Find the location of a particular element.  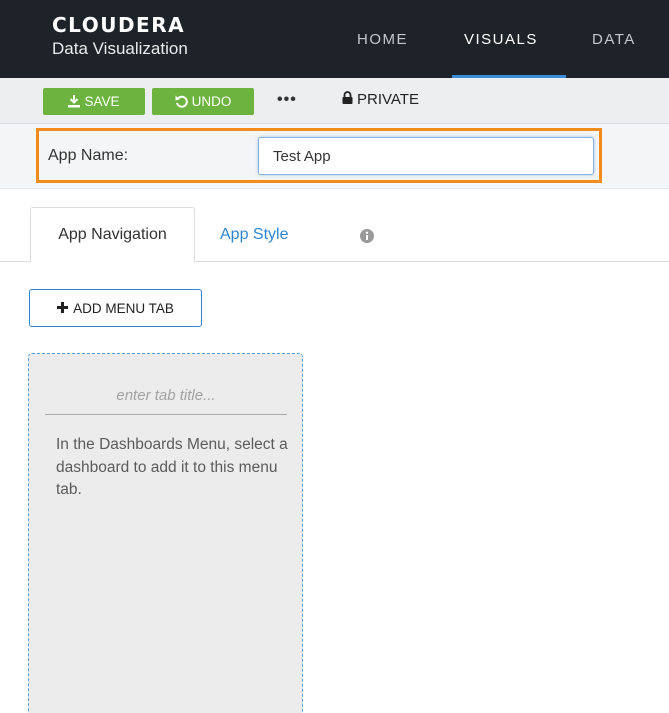

undo-icon is located at coordinates (181, 101).